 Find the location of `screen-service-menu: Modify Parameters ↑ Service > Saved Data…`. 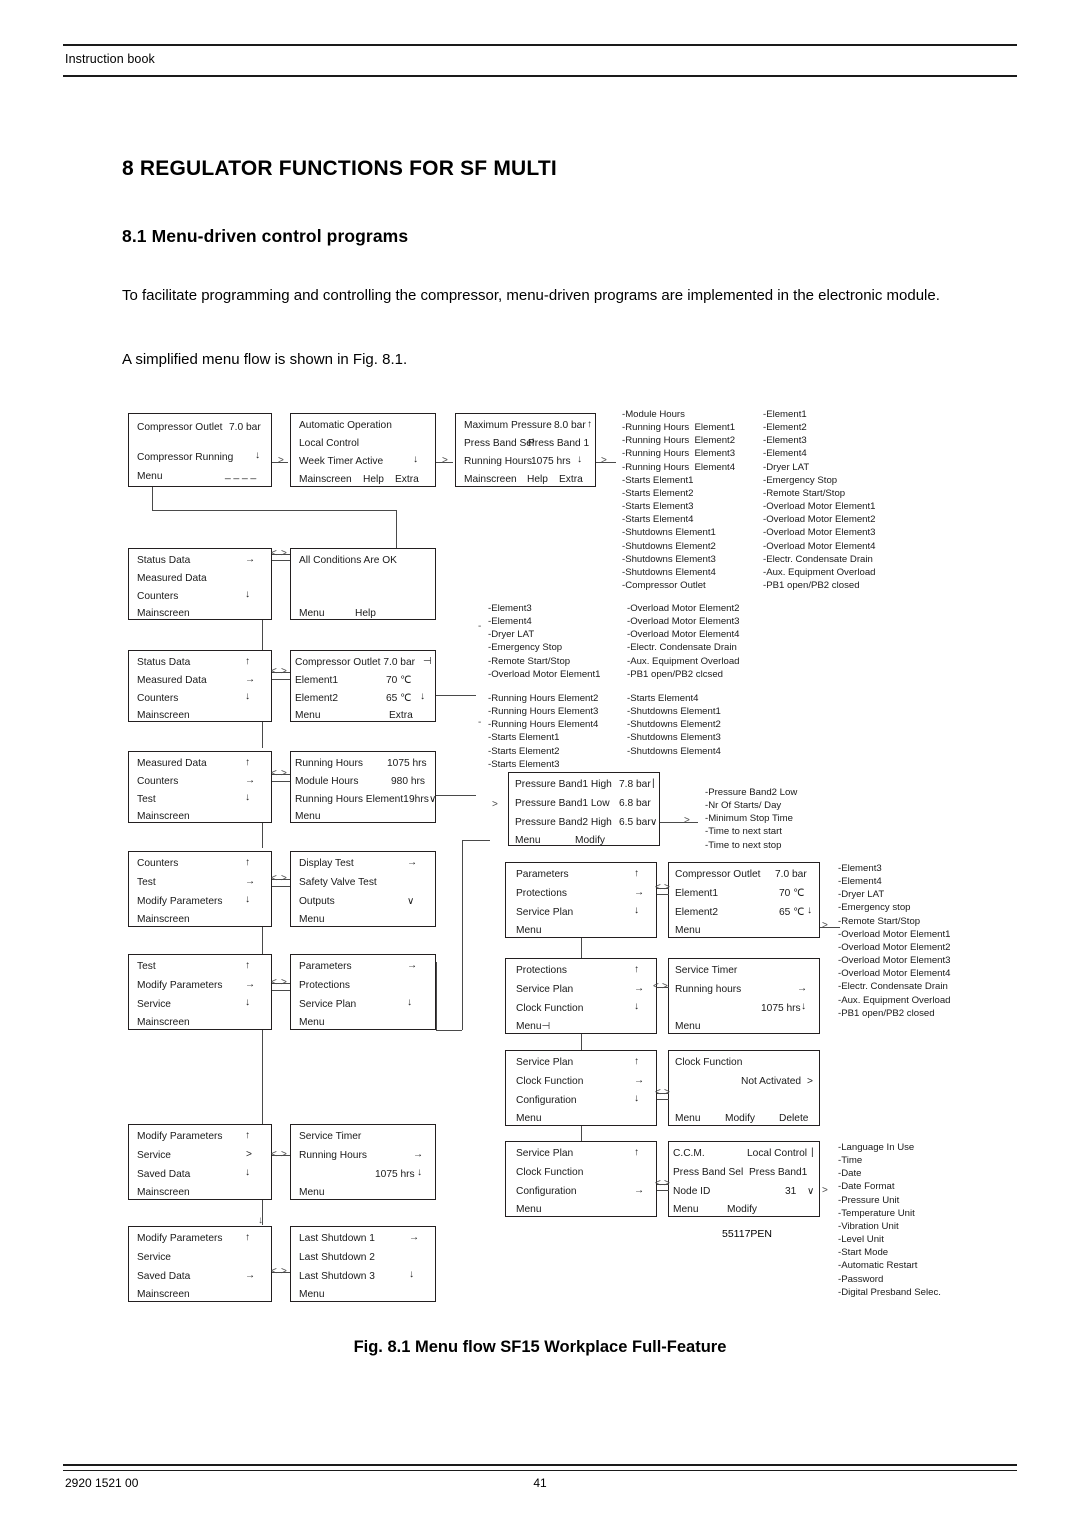

screen-service-menu: Modify Parameters ↑ Service > Saved Data… is located at coordinates (200, 1162).